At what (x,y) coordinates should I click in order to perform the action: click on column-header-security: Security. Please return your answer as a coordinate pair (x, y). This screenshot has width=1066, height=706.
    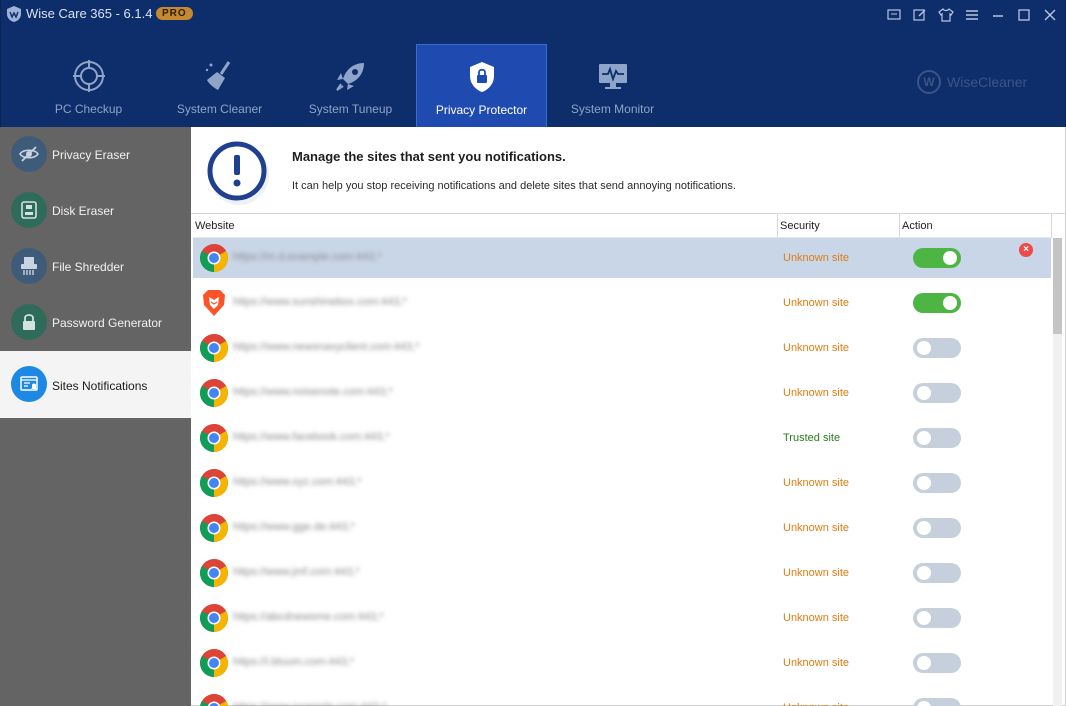
    Looking at the image, I should click on (840, 226).